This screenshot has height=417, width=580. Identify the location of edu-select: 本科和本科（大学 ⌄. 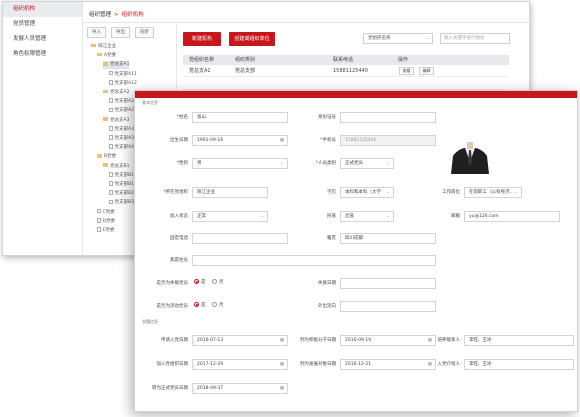
(367, 192).